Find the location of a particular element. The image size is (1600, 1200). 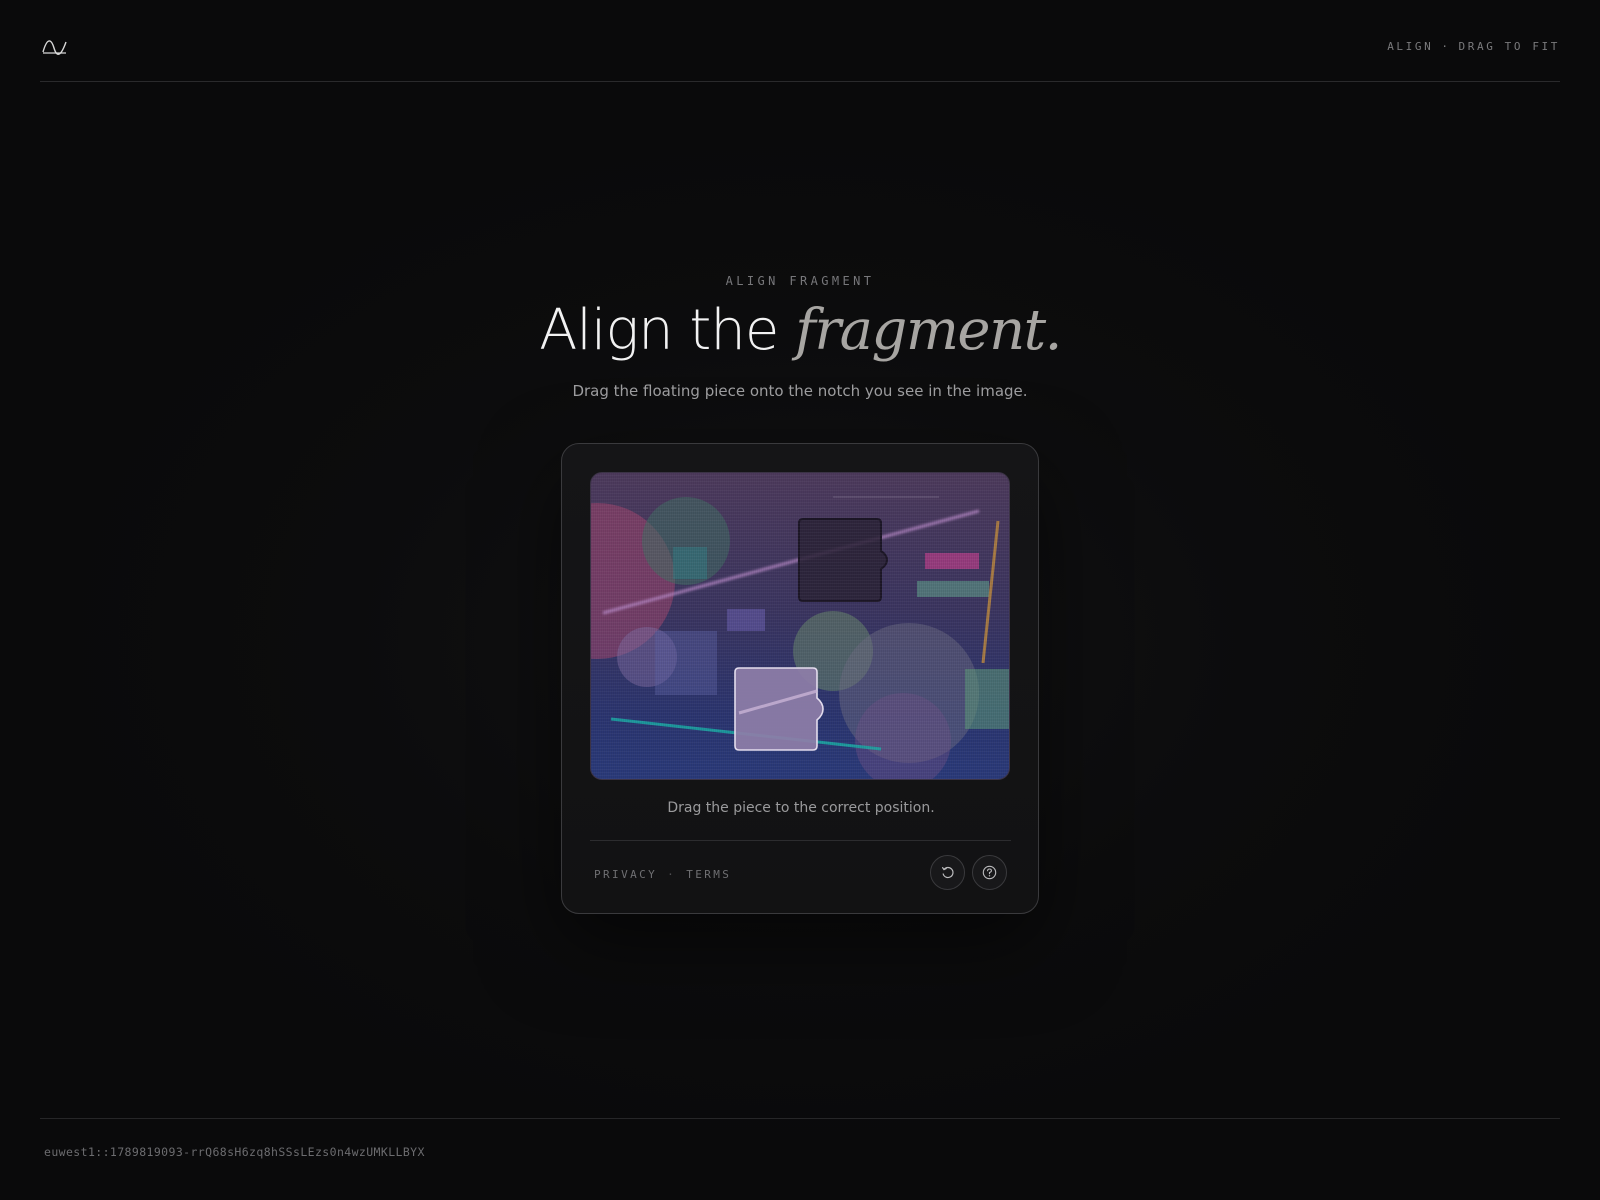

footer-divider is located at coordinates (800, 1118).